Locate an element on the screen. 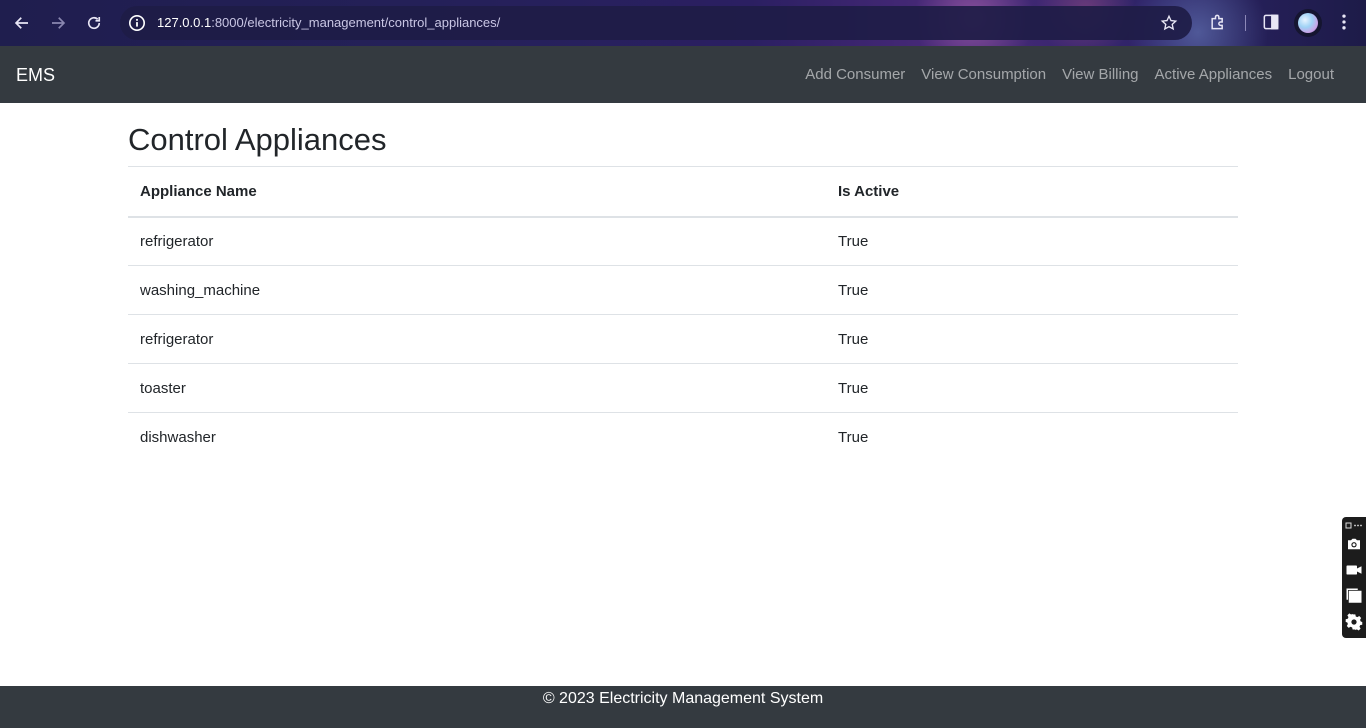  video-icon is located at coordinates (1354, 570).